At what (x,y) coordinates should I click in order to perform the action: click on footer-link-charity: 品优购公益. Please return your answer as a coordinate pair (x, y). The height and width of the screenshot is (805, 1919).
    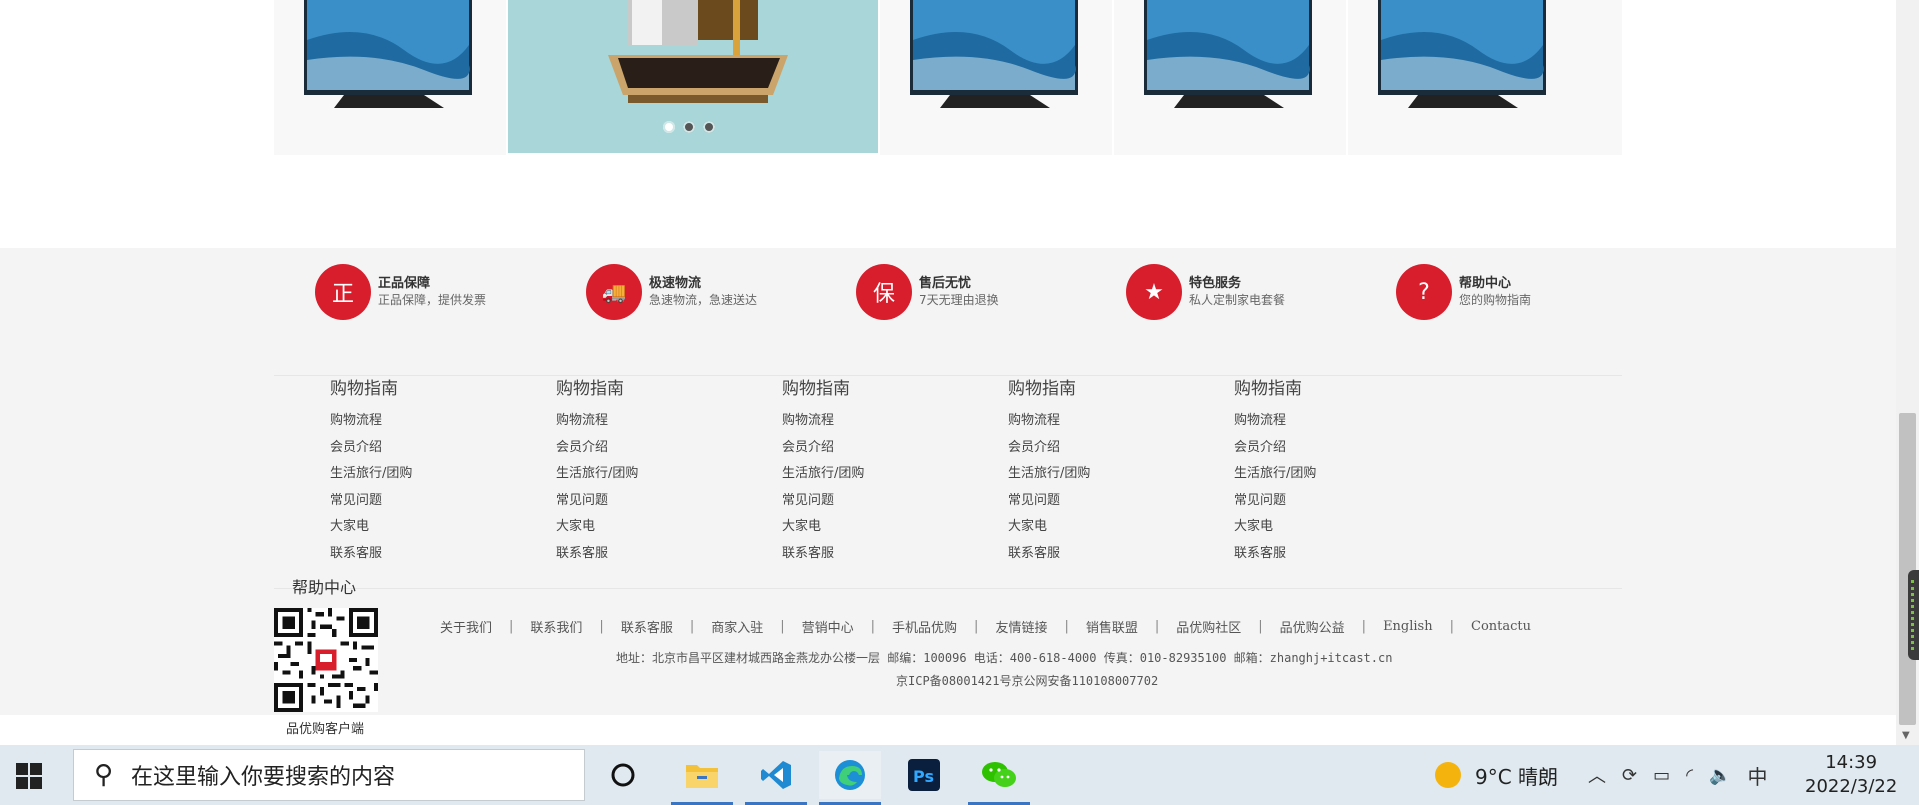
    Looking at the image, I should click on (1312, 626).